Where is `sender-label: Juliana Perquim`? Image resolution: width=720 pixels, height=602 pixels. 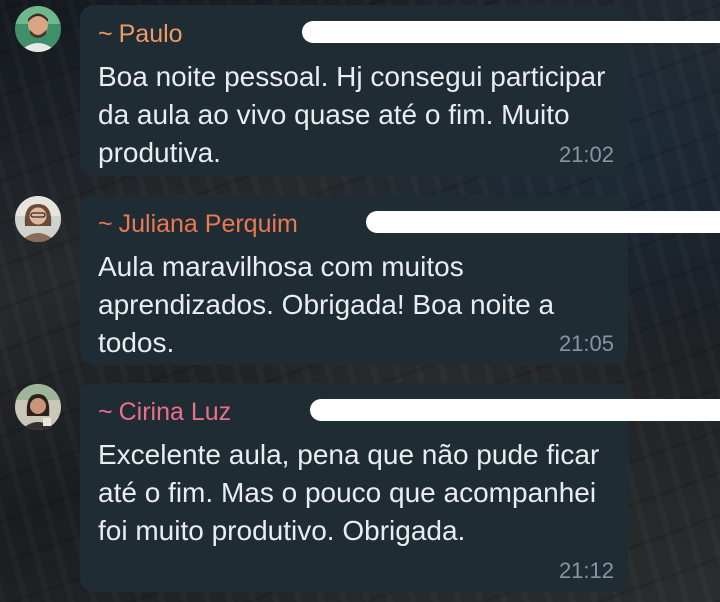 sender-label: Juliana Perquim is located at coordinates (208, 224).